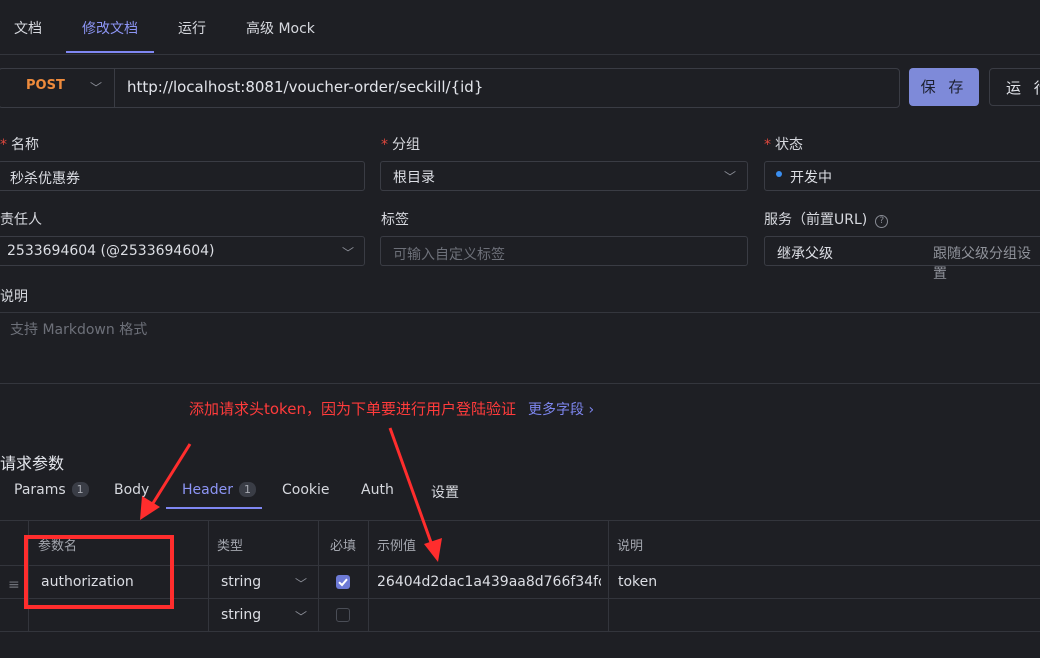 This screenshot has width=1040, height=658. I want to click on arrowhead, so click(433, 550).